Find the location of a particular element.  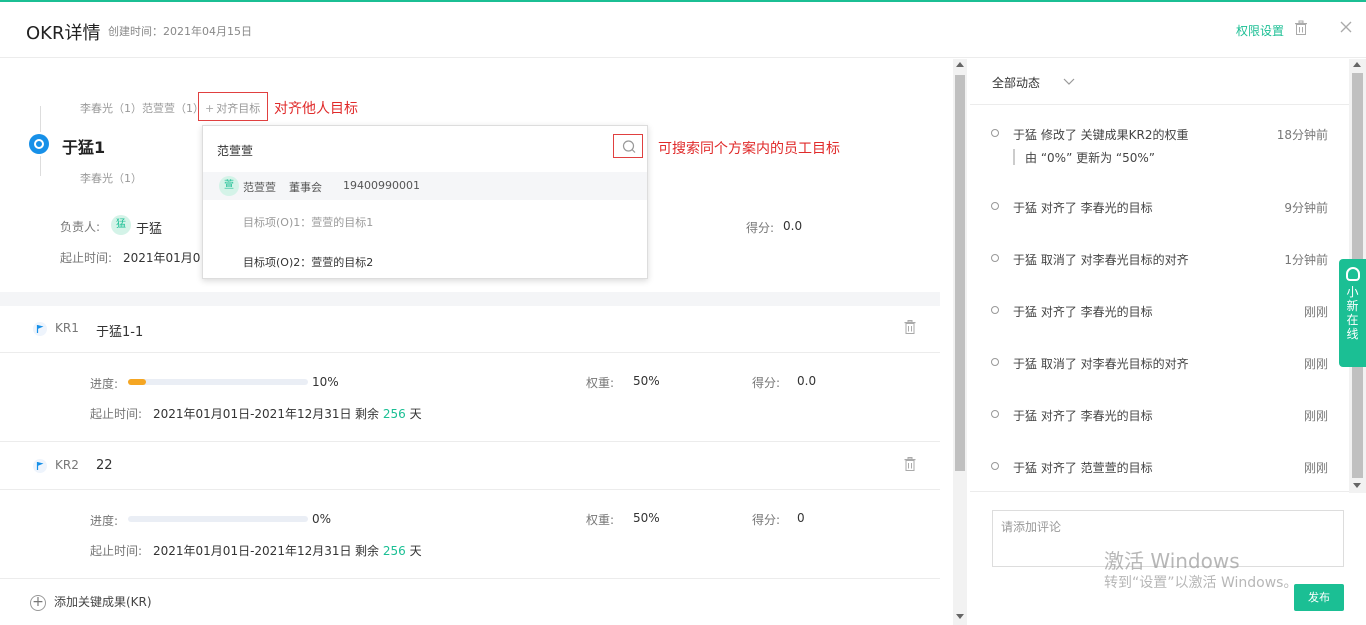

kr-name: 于猛1-1 is located at coordinates (120, 332).